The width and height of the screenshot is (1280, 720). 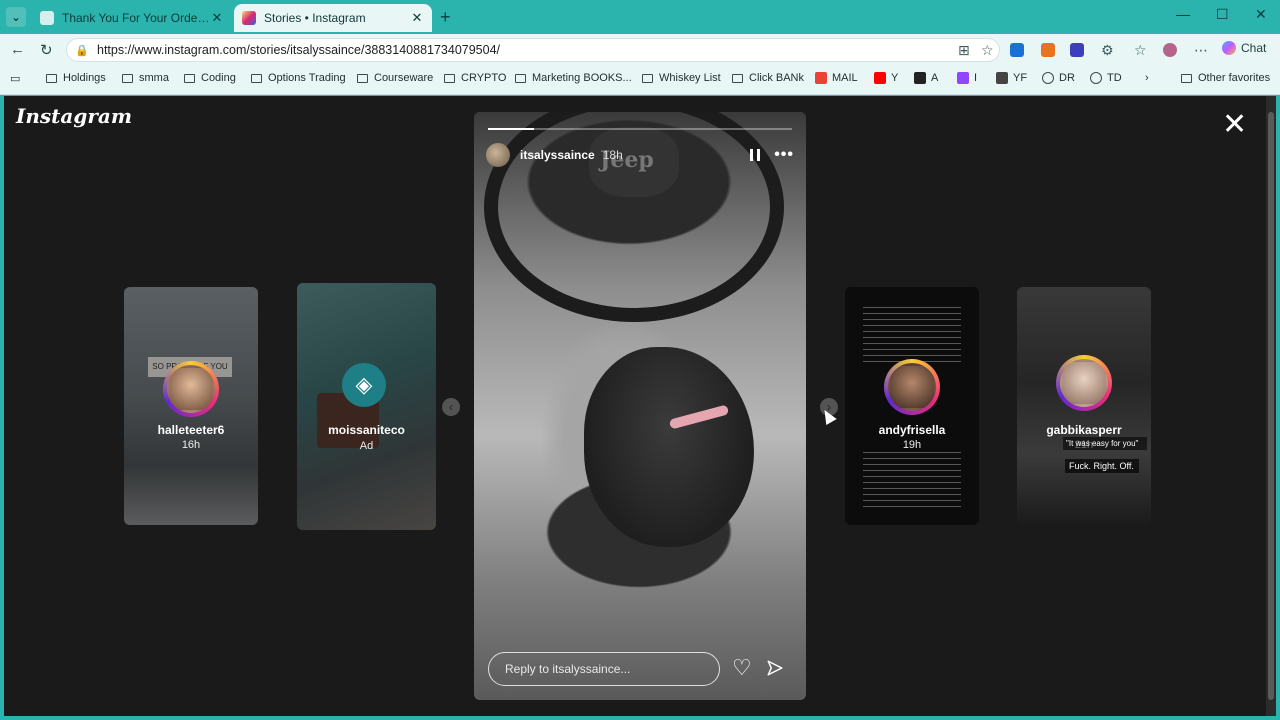 I want to click on bookmark-smma: smma, so click(x=145, y=78).